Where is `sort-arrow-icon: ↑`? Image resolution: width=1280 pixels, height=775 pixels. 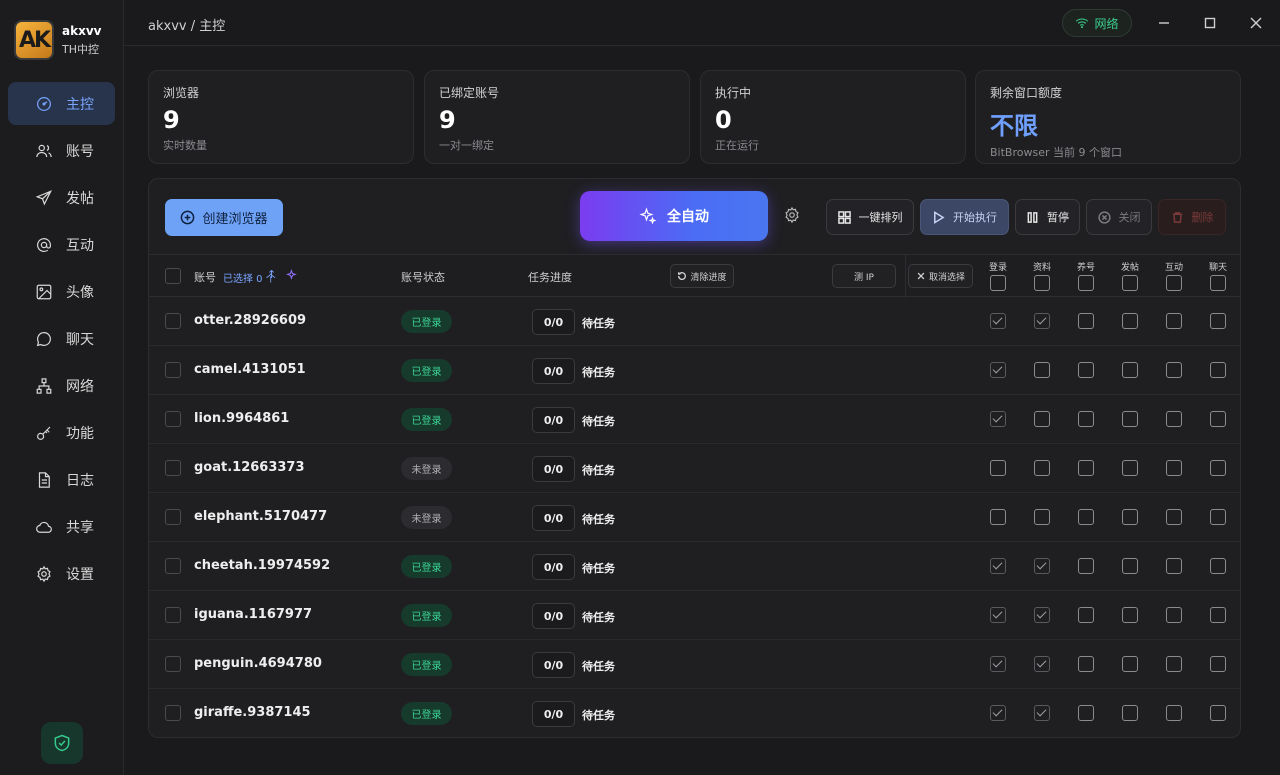 sort-arrow-icon: ↑ is located at coordinates (271, 274).